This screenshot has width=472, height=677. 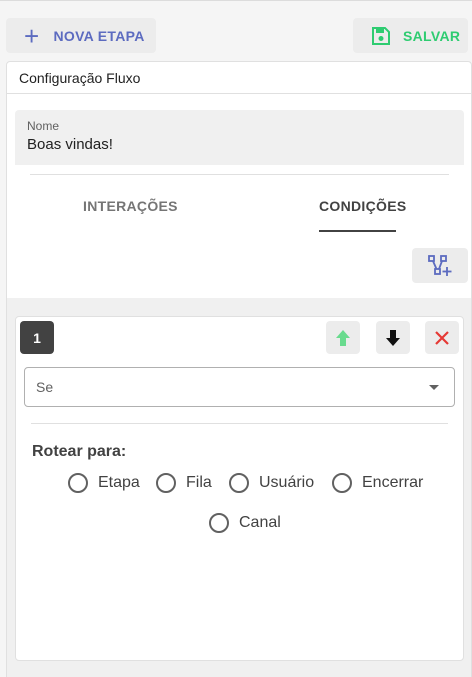 What do you see at coordinates (239, 387) in the screenshot?
I see `condition-select: Se` at bounding box center [239, 387].